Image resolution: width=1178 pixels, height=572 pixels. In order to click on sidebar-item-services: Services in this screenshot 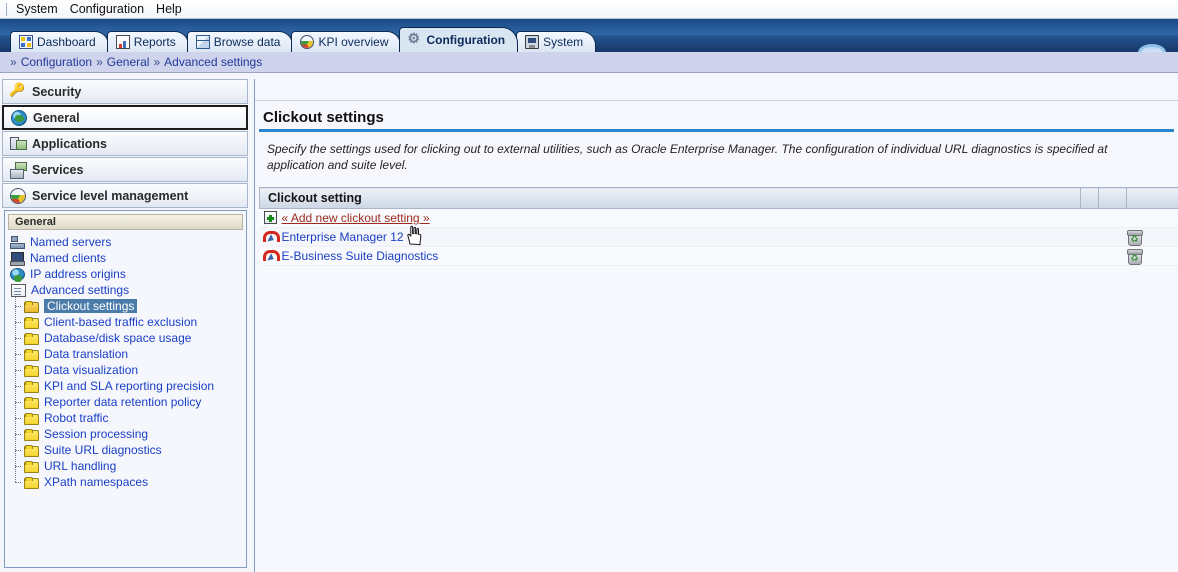, I will do `click(125, 169)`.